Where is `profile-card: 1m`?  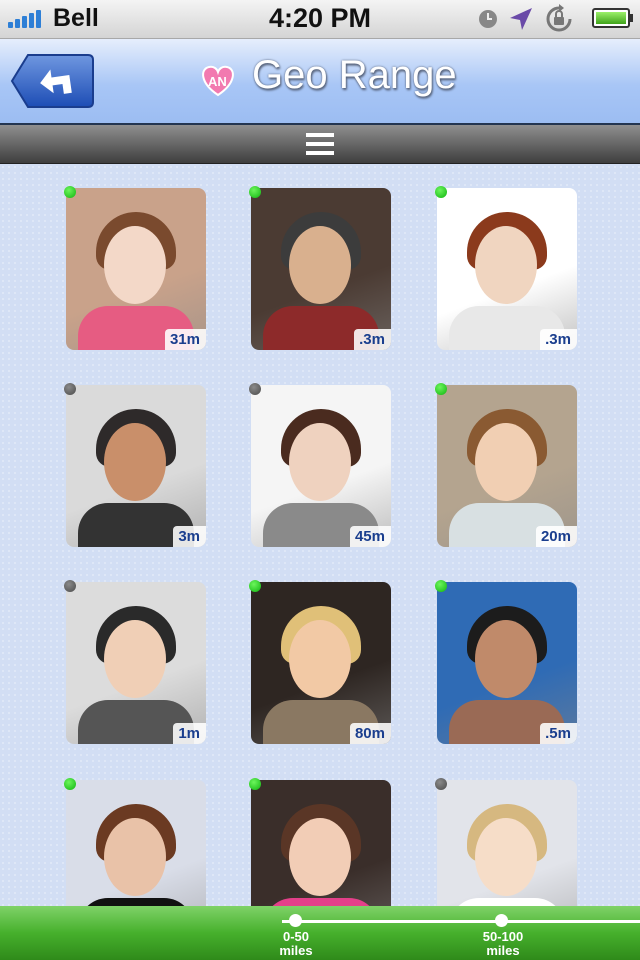
profile-card: 1m is located at coordinates (135, 662).